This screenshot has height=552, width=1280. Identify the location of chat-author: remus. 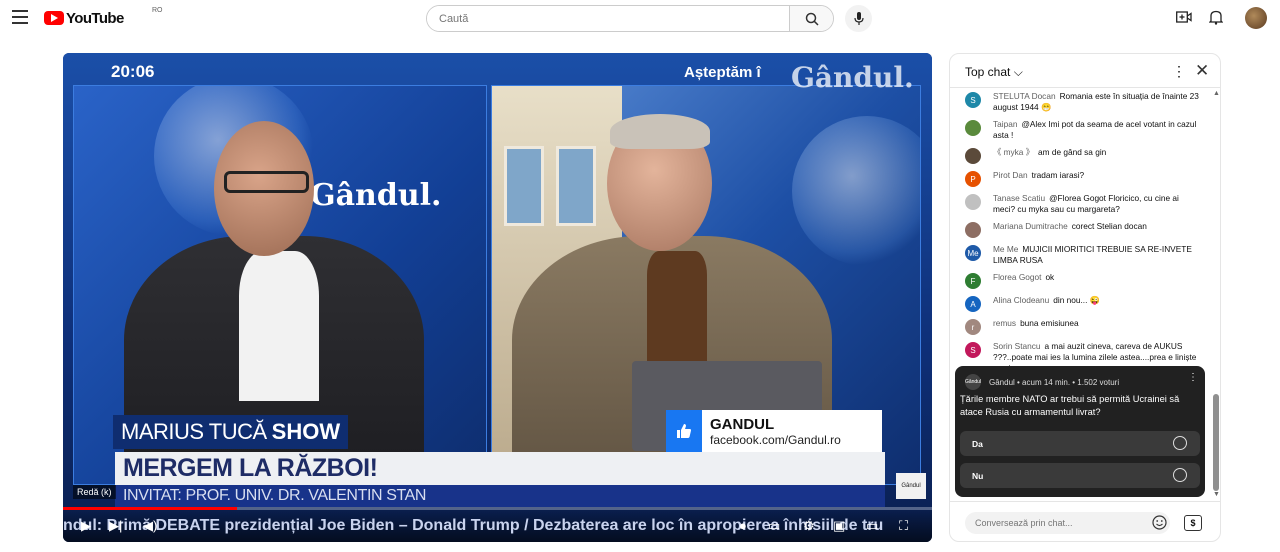
(1004, 323).